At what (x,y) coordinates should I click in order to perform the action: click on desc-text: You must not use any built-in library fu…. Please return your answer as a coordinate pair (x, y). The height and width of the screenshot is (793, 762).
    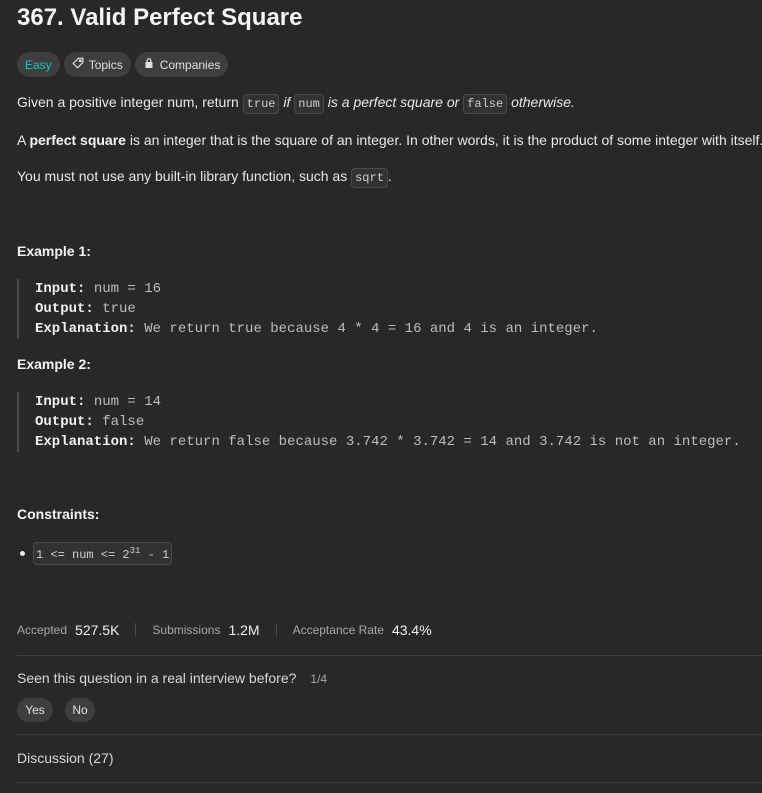
    Looking at the image, I should click on (184, 176).